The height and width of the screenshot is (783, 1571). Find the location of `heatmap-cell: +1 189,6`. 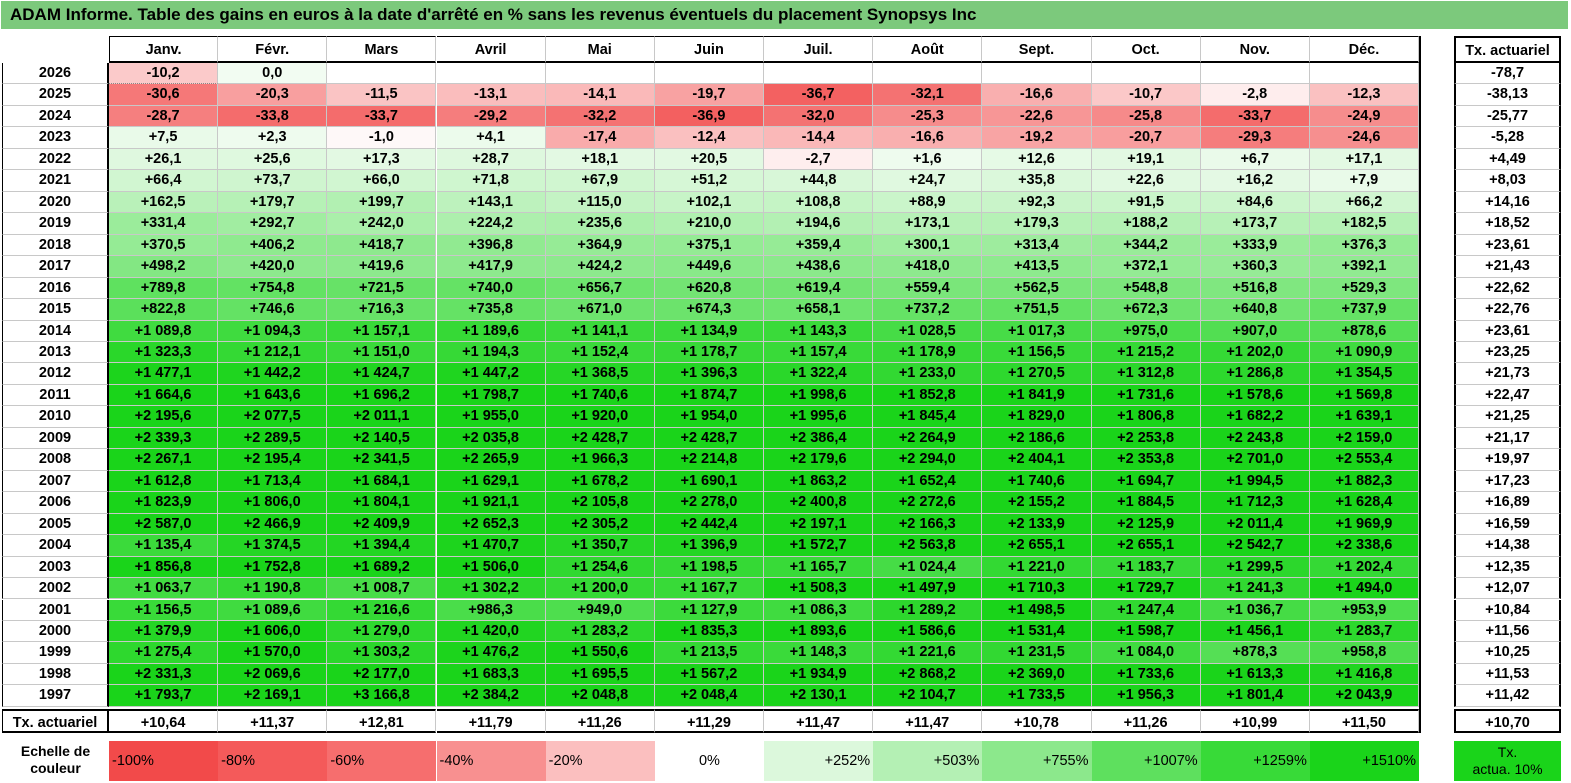

heatmap-cell: +1 189,6 is located at coordinates (491, 331).